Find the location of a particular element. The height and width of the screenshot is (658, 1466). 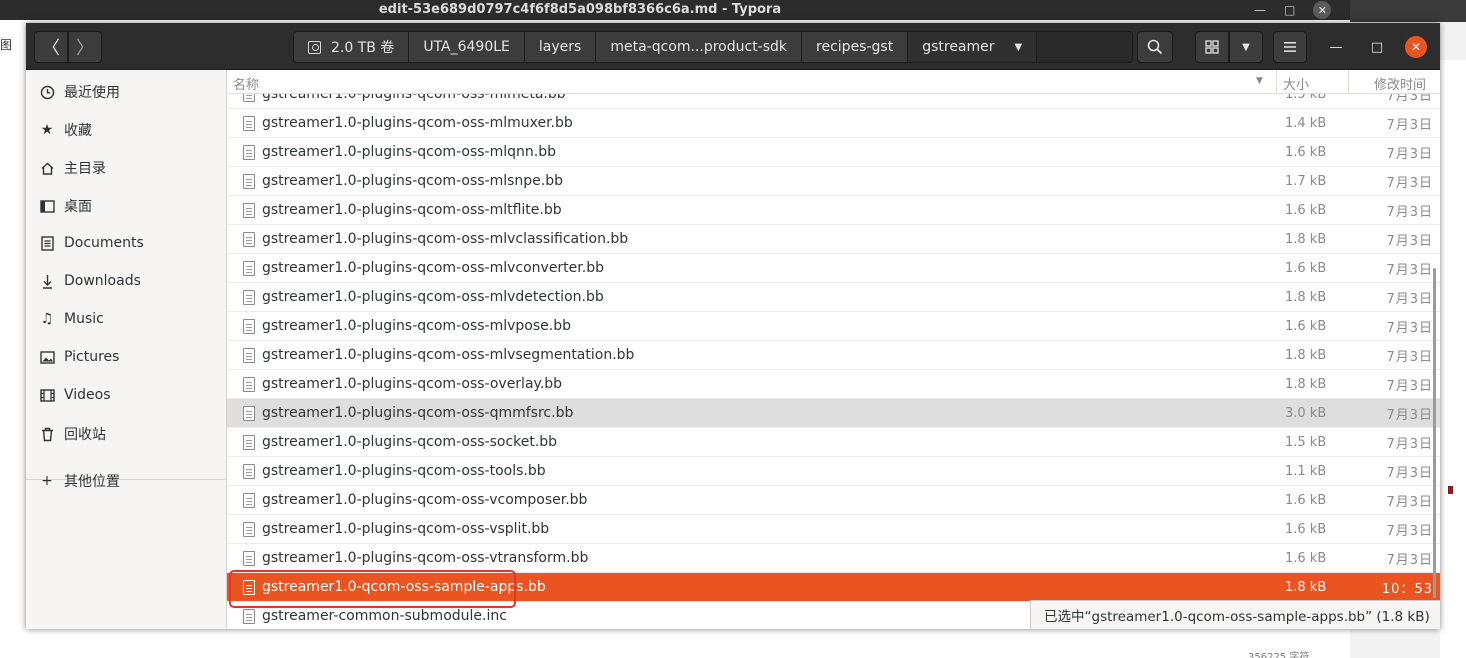

sidebar-item-pictures: Pictures is located at coordinates (126, 357).